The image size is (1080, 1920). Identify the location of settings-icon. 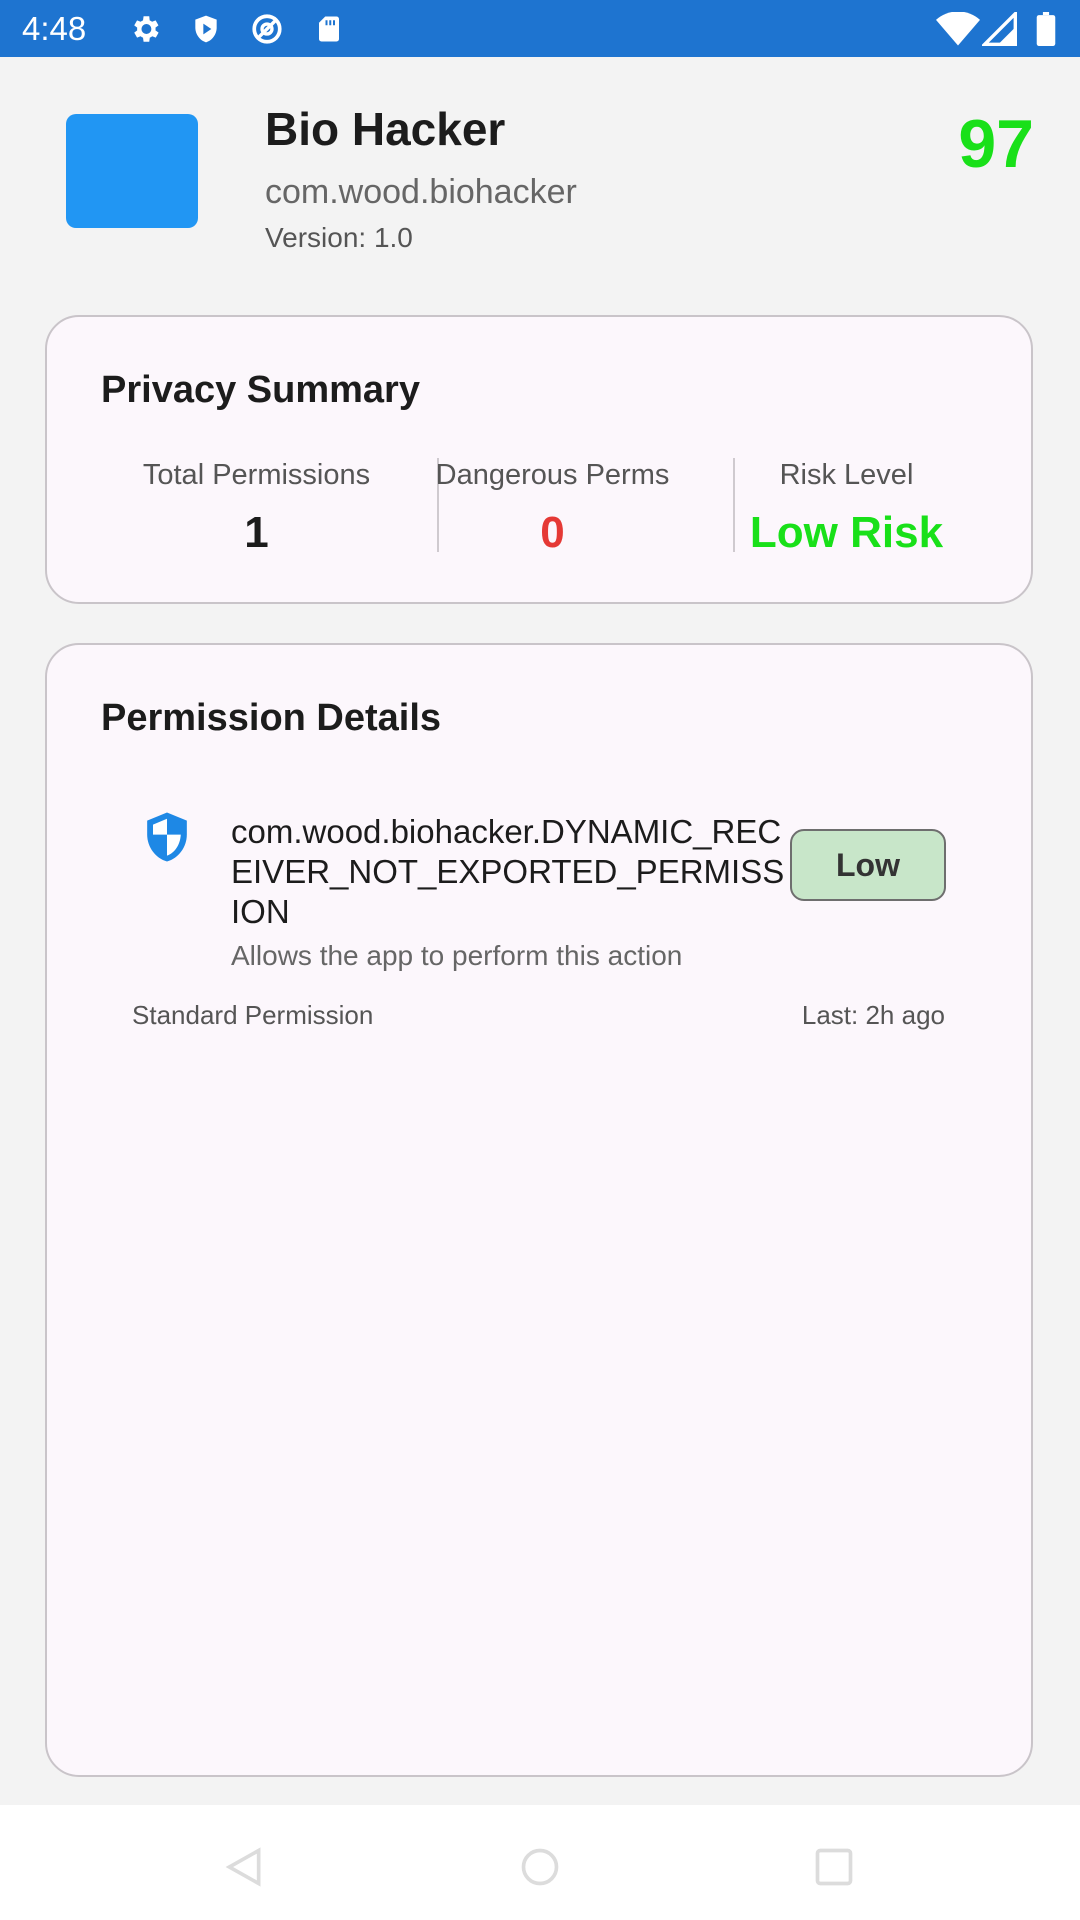
(145, 31).